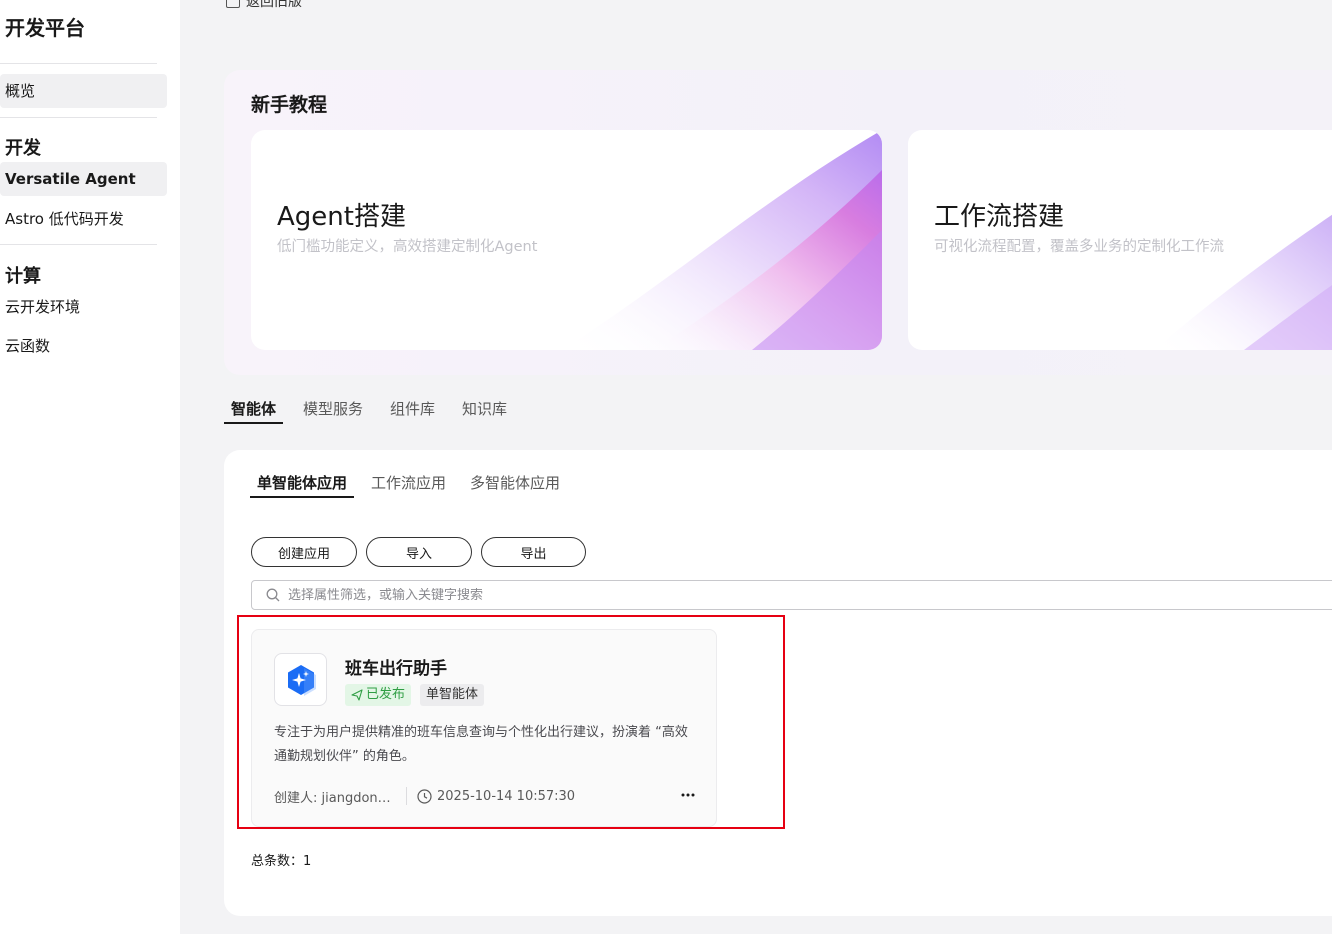 This screenshot has height=934, width=1332. I want to click on back-to-old-version-link: 返回旧版, so click(264, 5).